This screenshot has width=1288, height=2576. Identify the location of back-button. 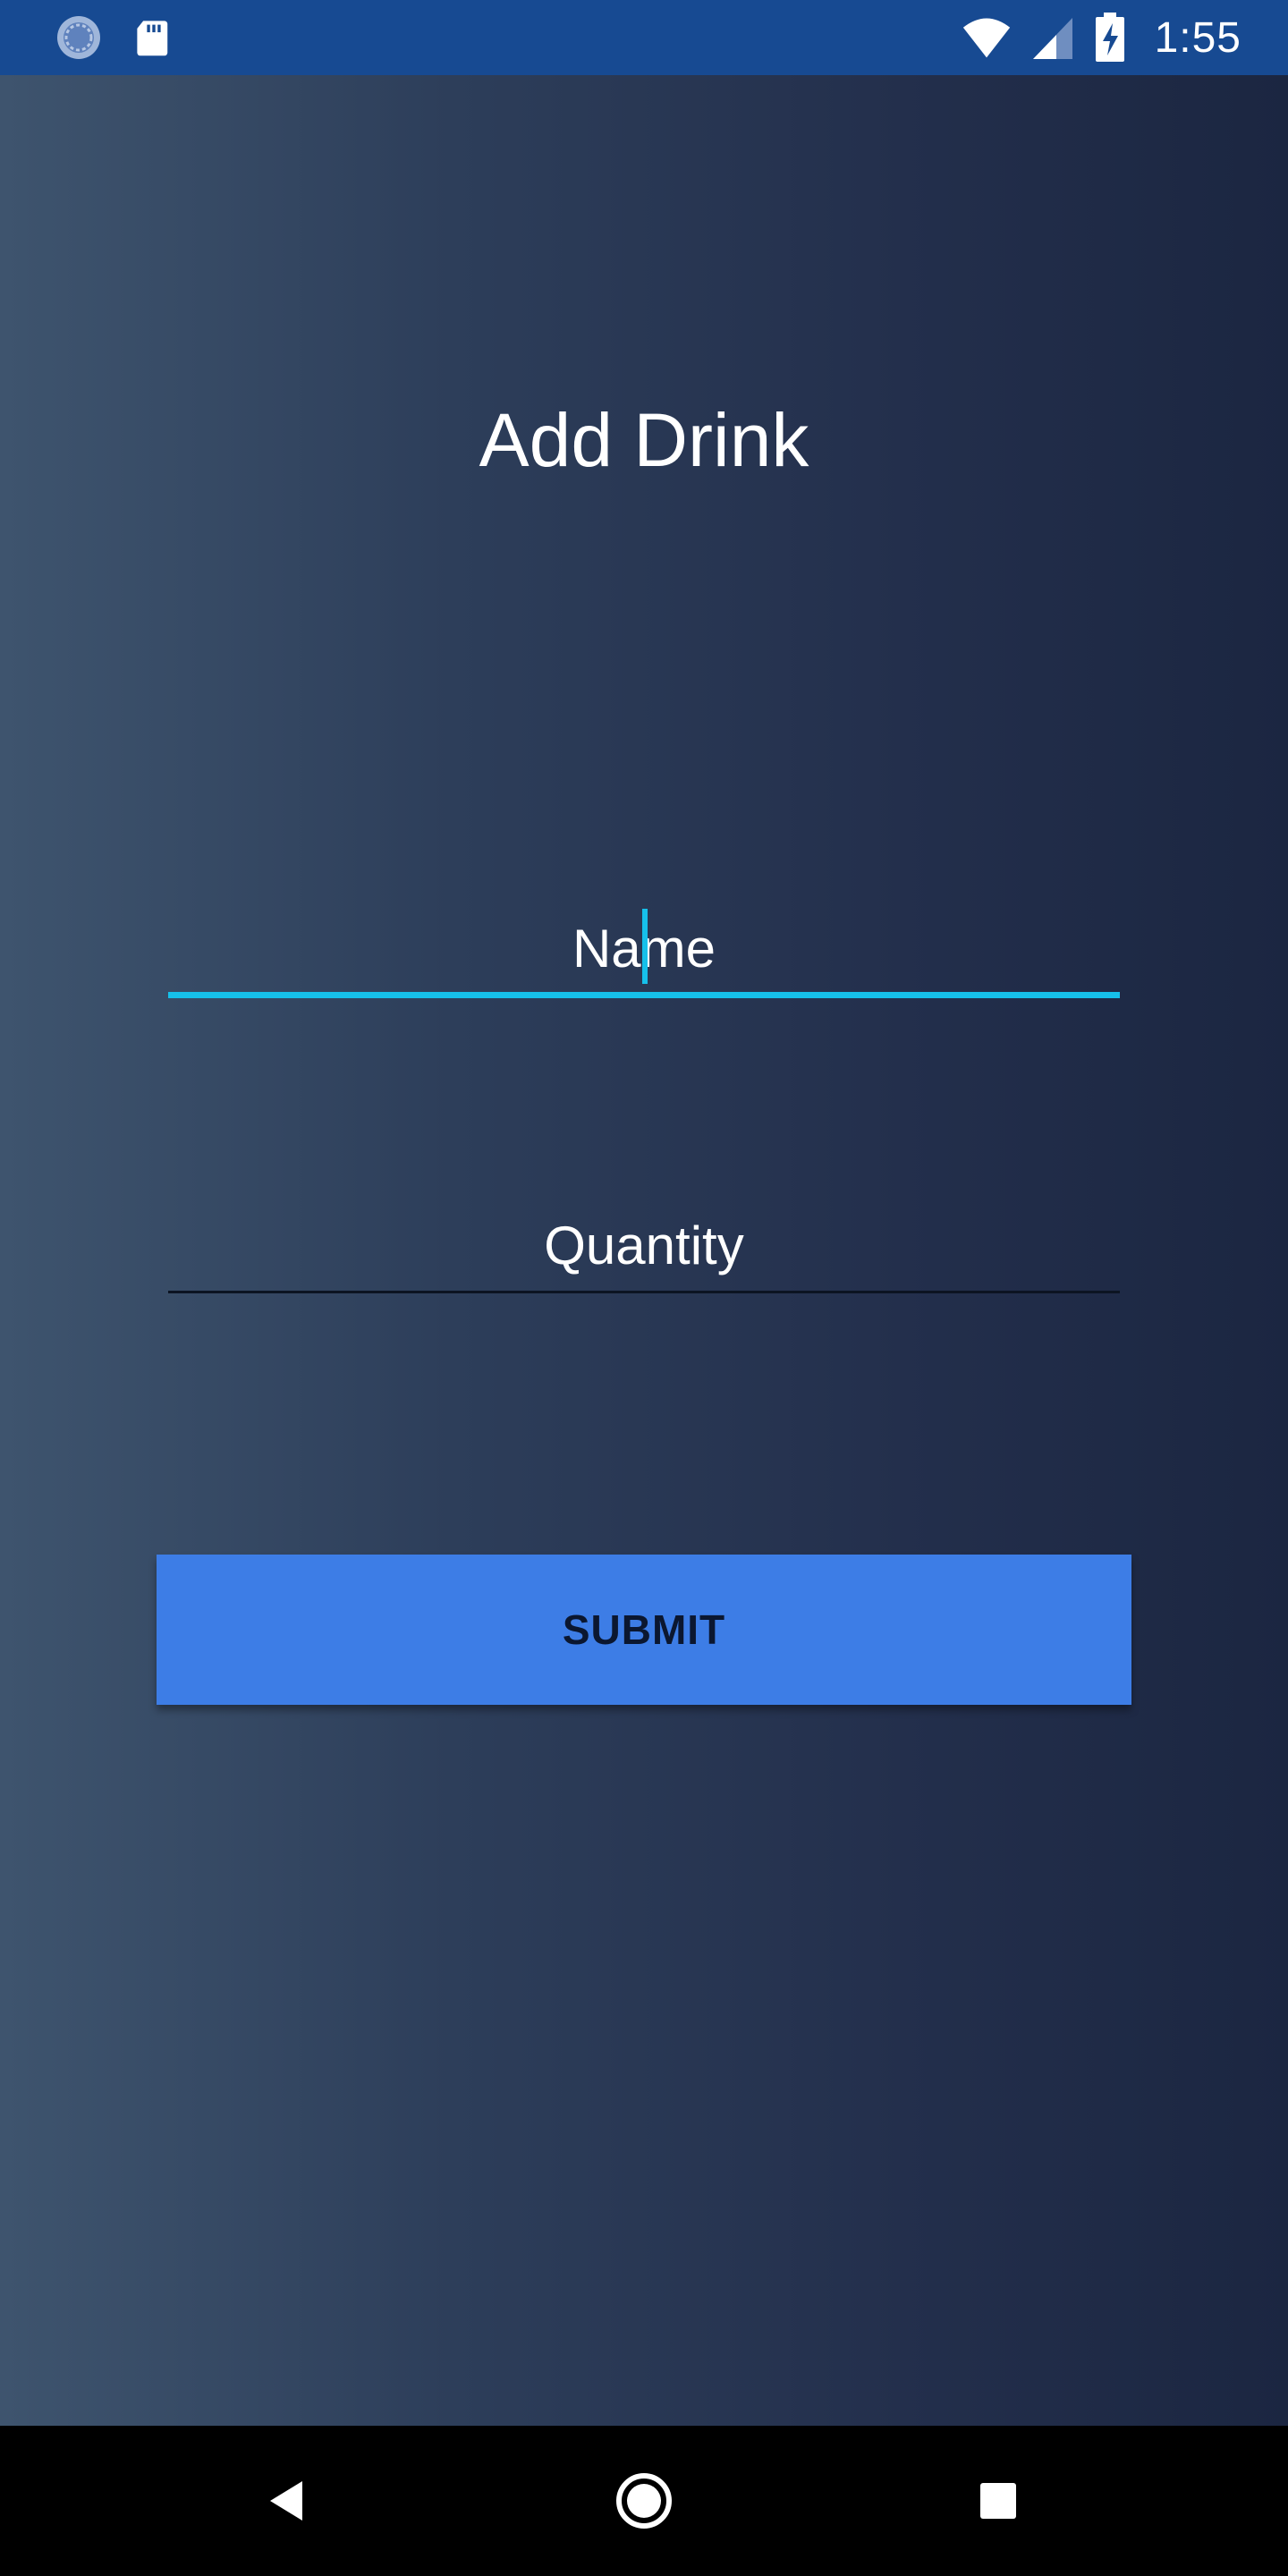
(286, 2501).